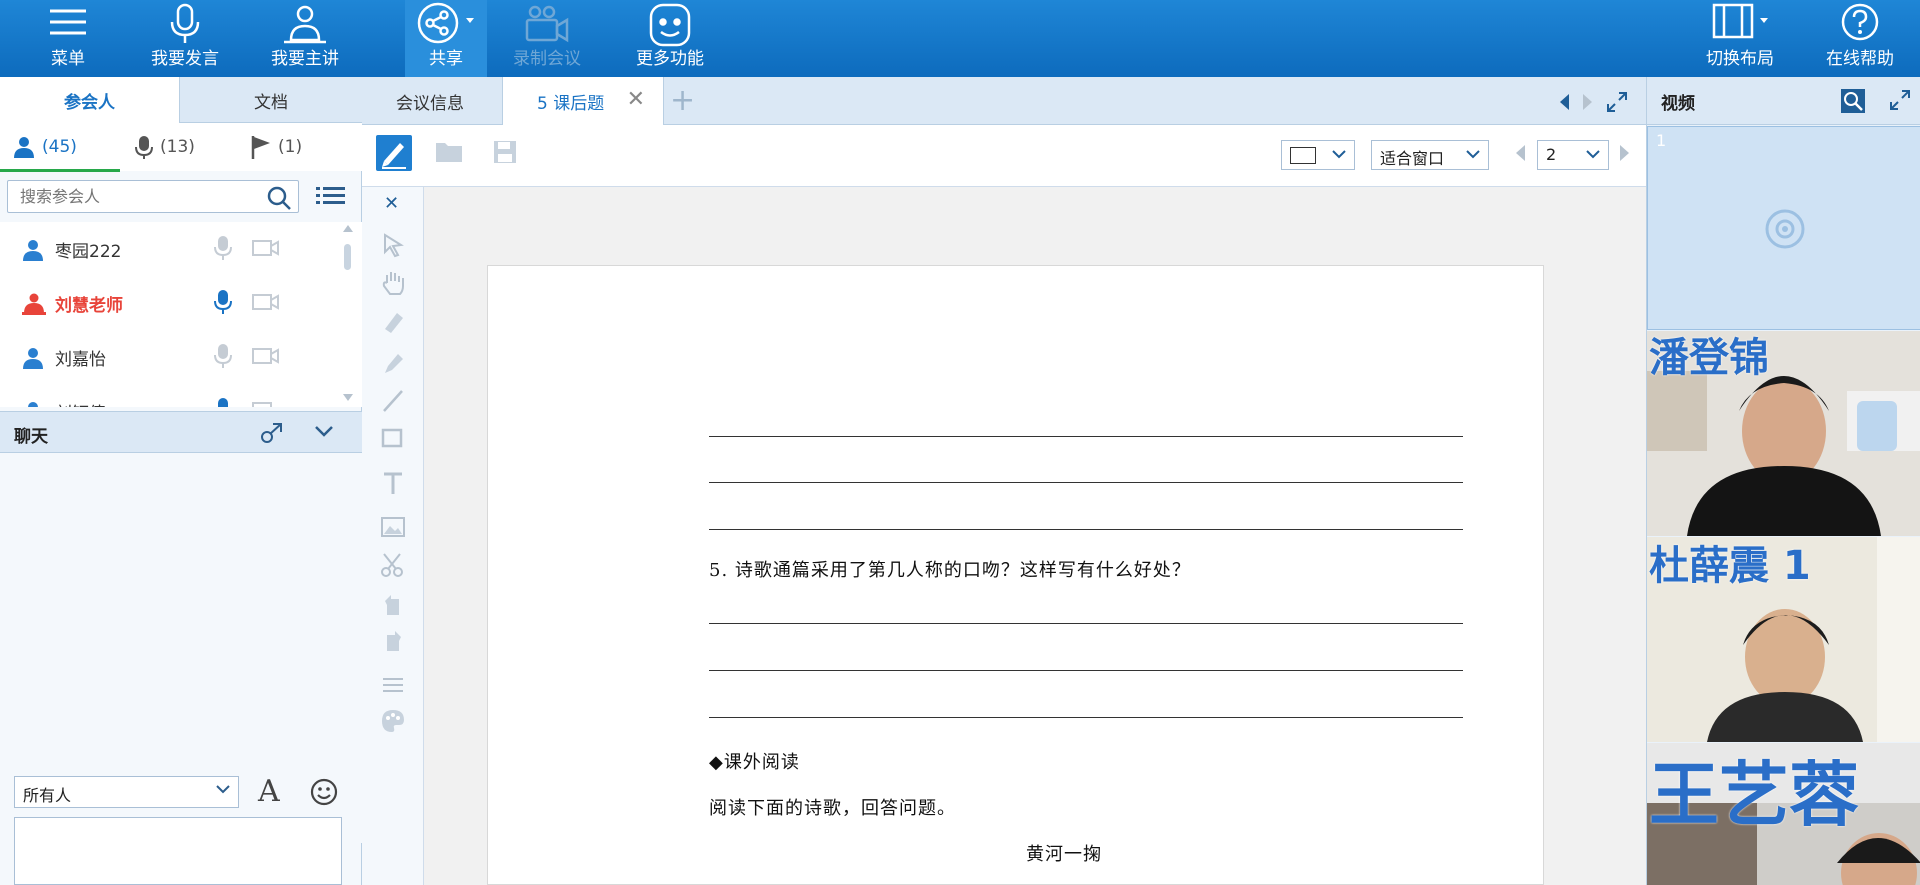 This screenshot has width=1920, height=885. What do you see at coordinates (393, 641) in the screenshot?
I see `redo-icon` at bounding box center [393, 641].